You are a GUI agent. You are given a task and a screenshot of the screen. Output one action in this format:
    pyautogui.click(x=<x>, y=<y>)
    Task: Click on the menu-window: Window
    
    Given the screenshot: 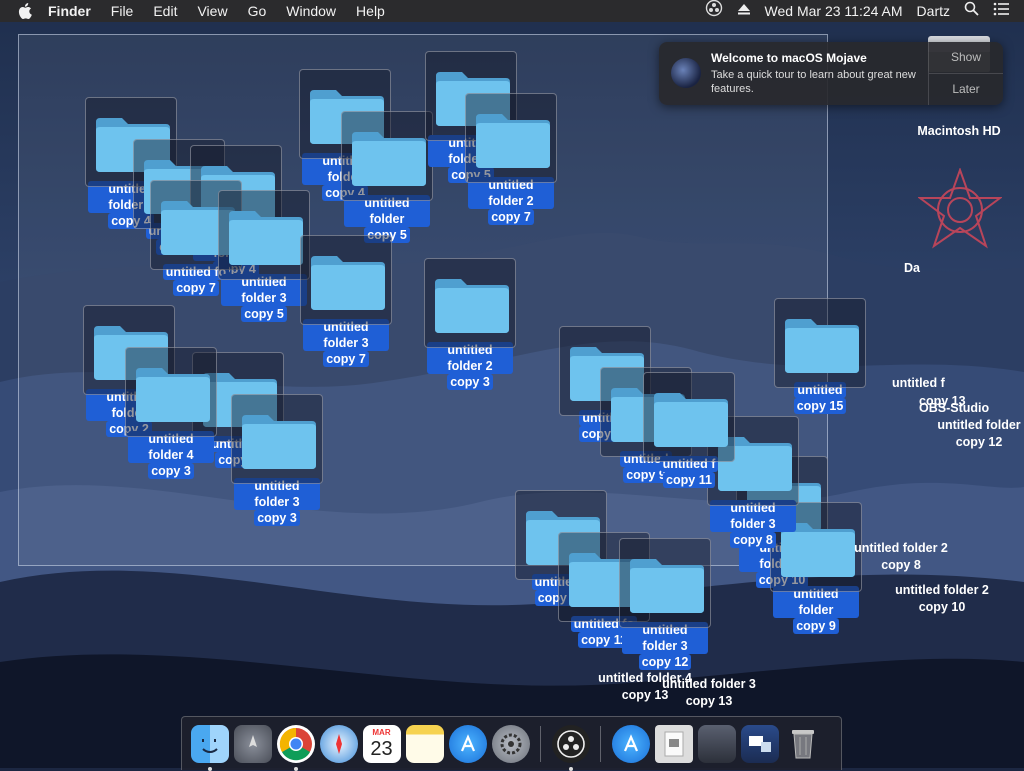 What is the action you would take?
    pyautogui.click(x=311, y=11)
    